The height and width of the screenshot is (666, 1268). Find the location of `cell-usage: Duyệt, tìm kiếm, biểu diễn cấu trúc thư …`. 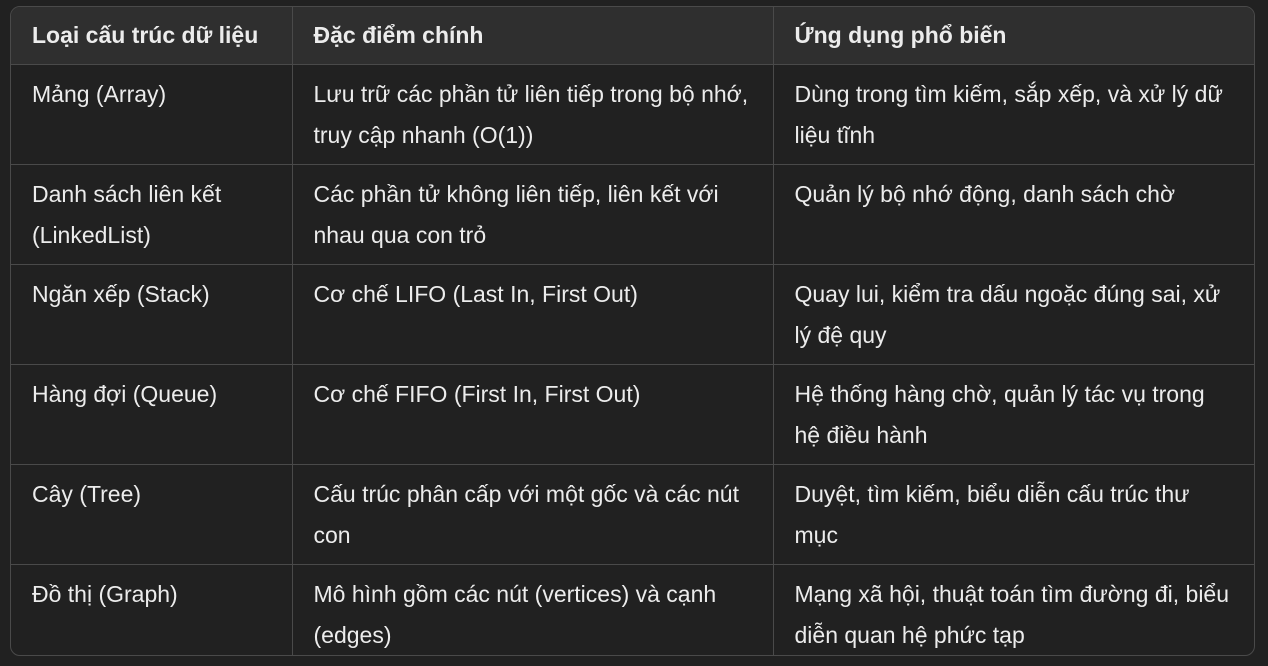

cell-usage: Duyệt, tìm kiếm, biểu diễn cấu trúc thư … is located at coordinates (1013, 514).